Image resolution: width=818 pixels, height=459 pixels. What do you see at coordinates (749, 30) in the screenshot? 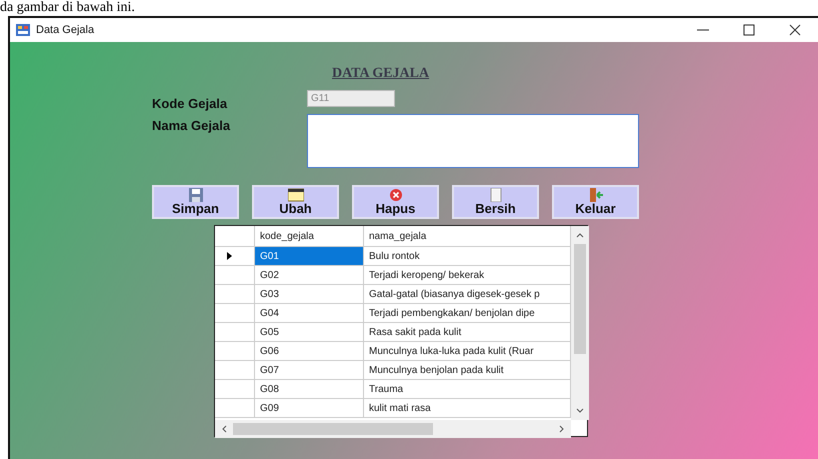
I see `maximize-icon` at bounding box center [749, 30].